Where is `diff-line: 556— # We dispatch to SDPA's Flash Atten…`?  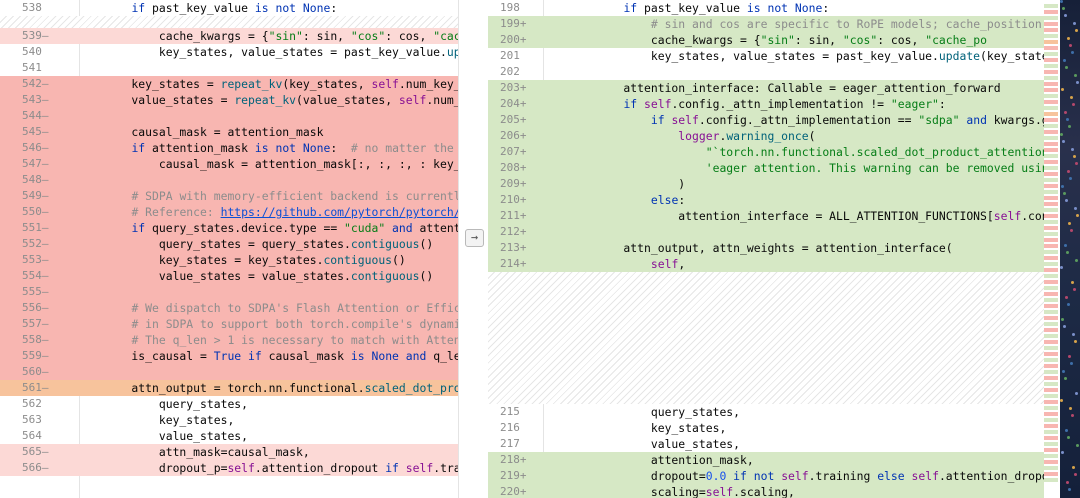
diff-line: 556— # We dispatch to SDPA's Flash Atten… is located at coordinates (229, 308).